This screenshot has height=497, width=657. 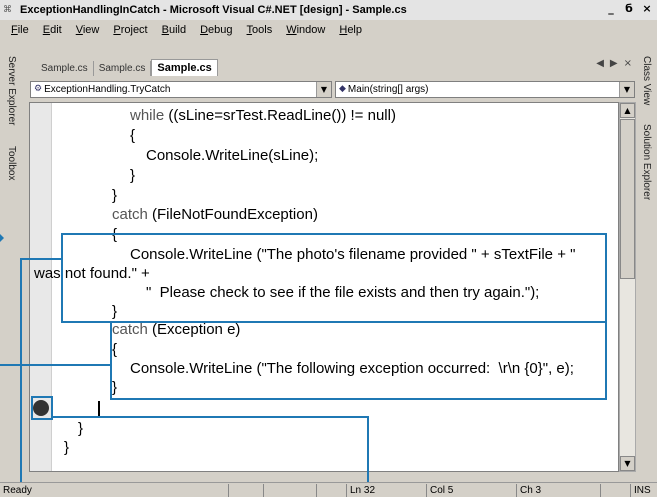 I want to click on menu-window: Window, so click(x=305, y=30).